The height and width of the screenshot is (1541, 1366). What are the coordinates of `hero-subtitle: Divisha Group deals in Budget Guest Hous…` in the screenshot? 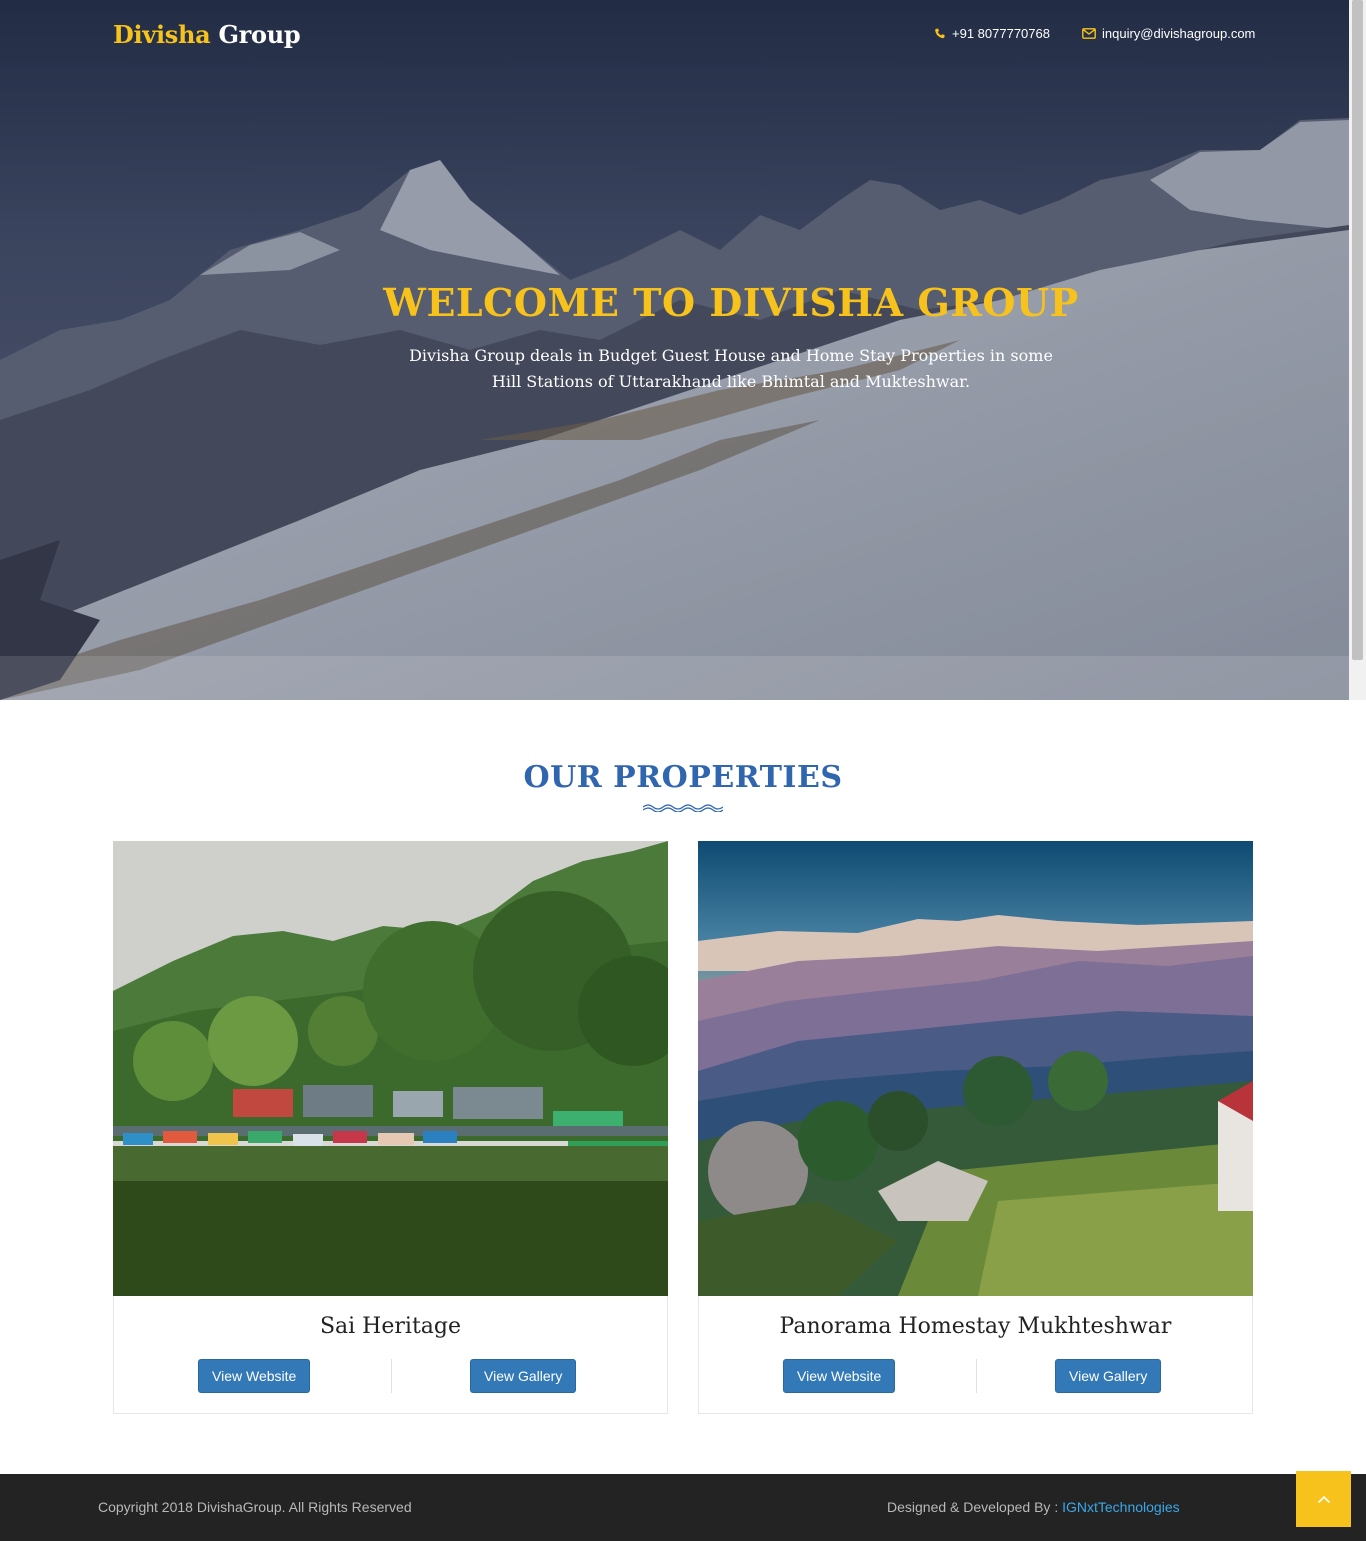 It's located at (731, 368).